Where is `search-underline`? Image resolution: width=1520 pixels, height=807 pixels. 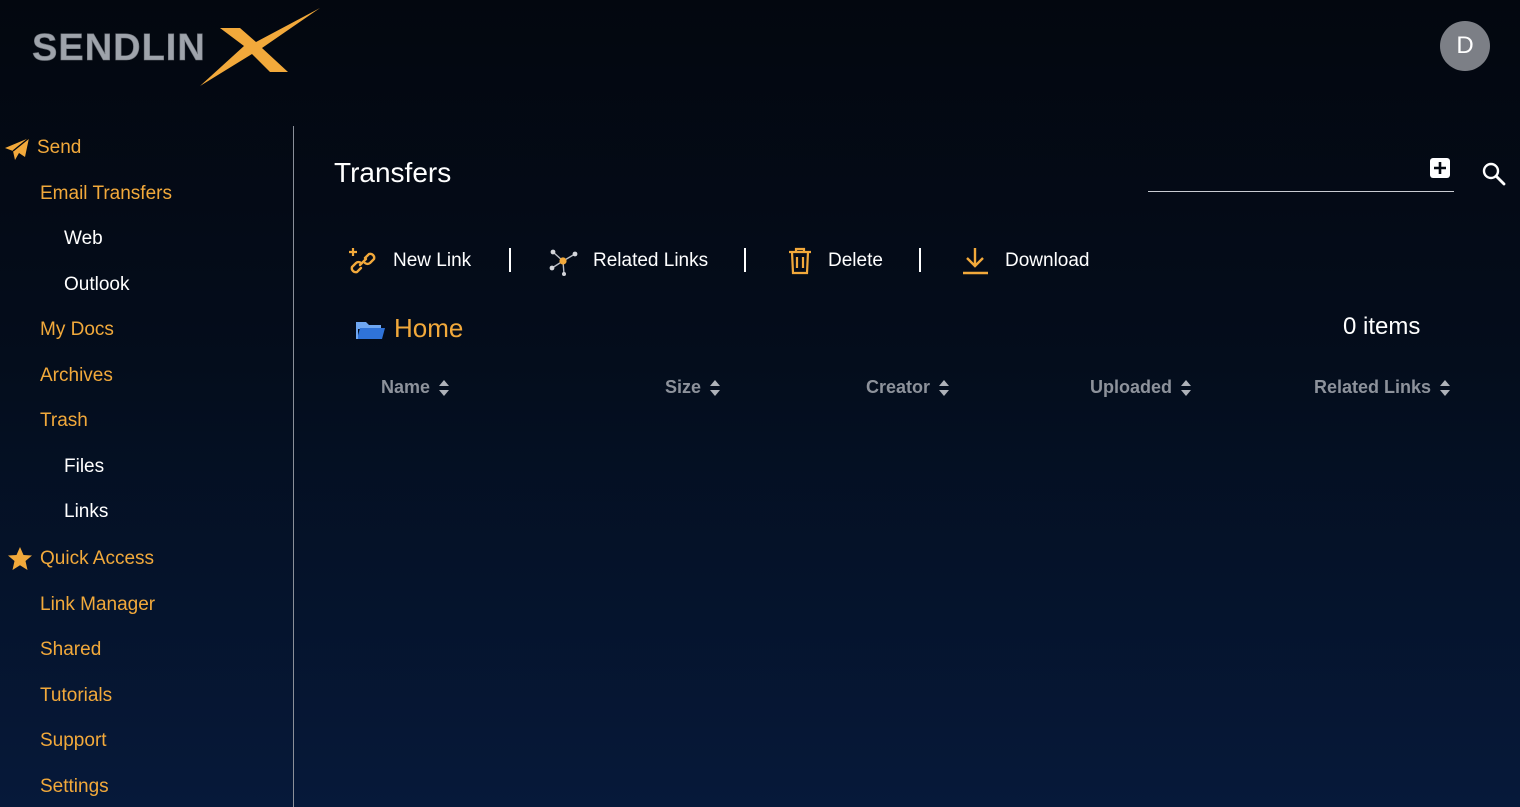
search-underline is located at coordinates (1301, 191).